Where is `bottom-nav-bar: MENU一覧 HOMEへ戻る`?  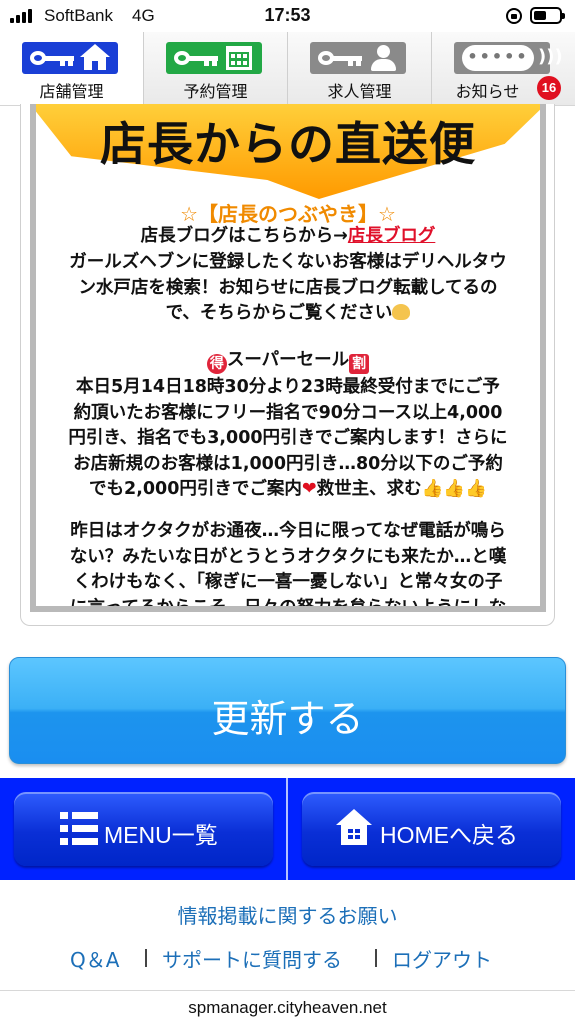
bottom-nav-bar: MENU一覧 HOMEへ戻る is located at coordinates (287, 829).